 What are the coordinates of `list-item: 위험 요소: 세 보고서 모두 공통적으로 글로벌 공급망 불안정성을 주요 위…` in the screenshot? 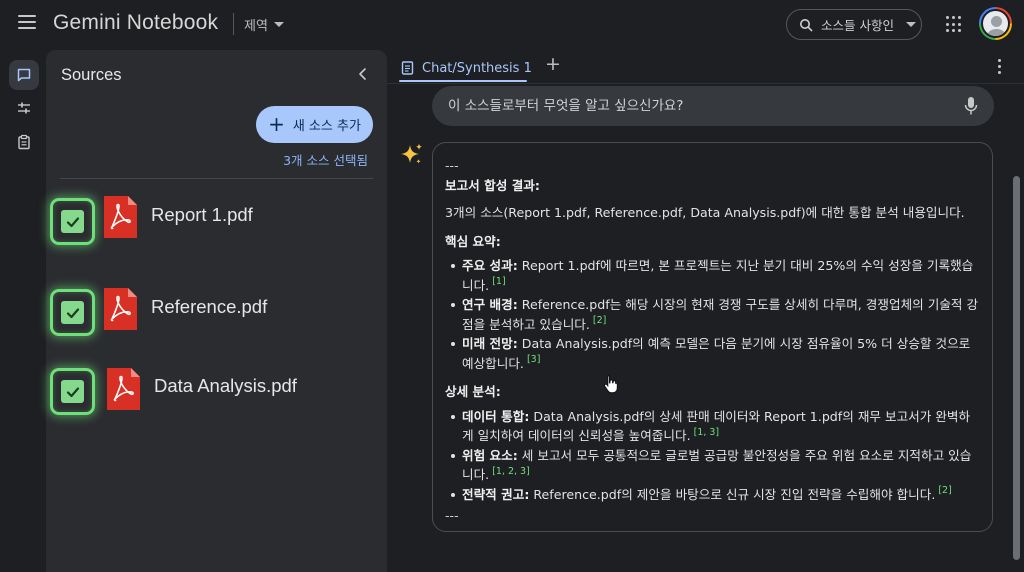 It's located at (712, 465).